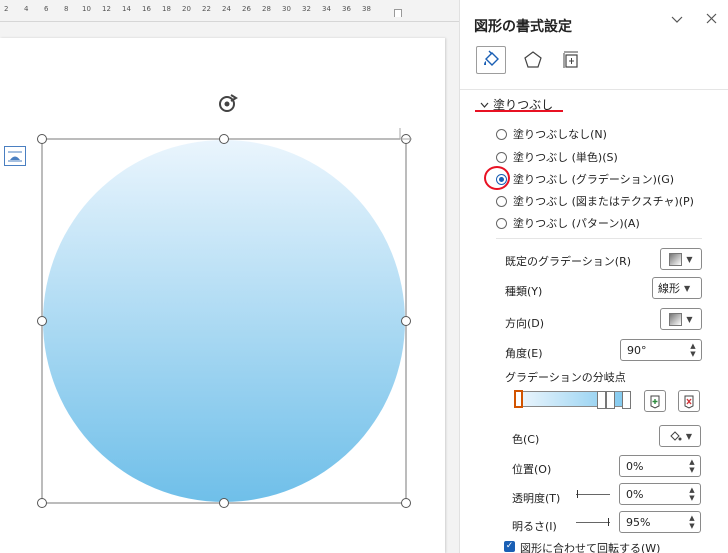 The width and height of the screenshot is (728, 553). I want to click on layout-options-button, so click(15, 156).